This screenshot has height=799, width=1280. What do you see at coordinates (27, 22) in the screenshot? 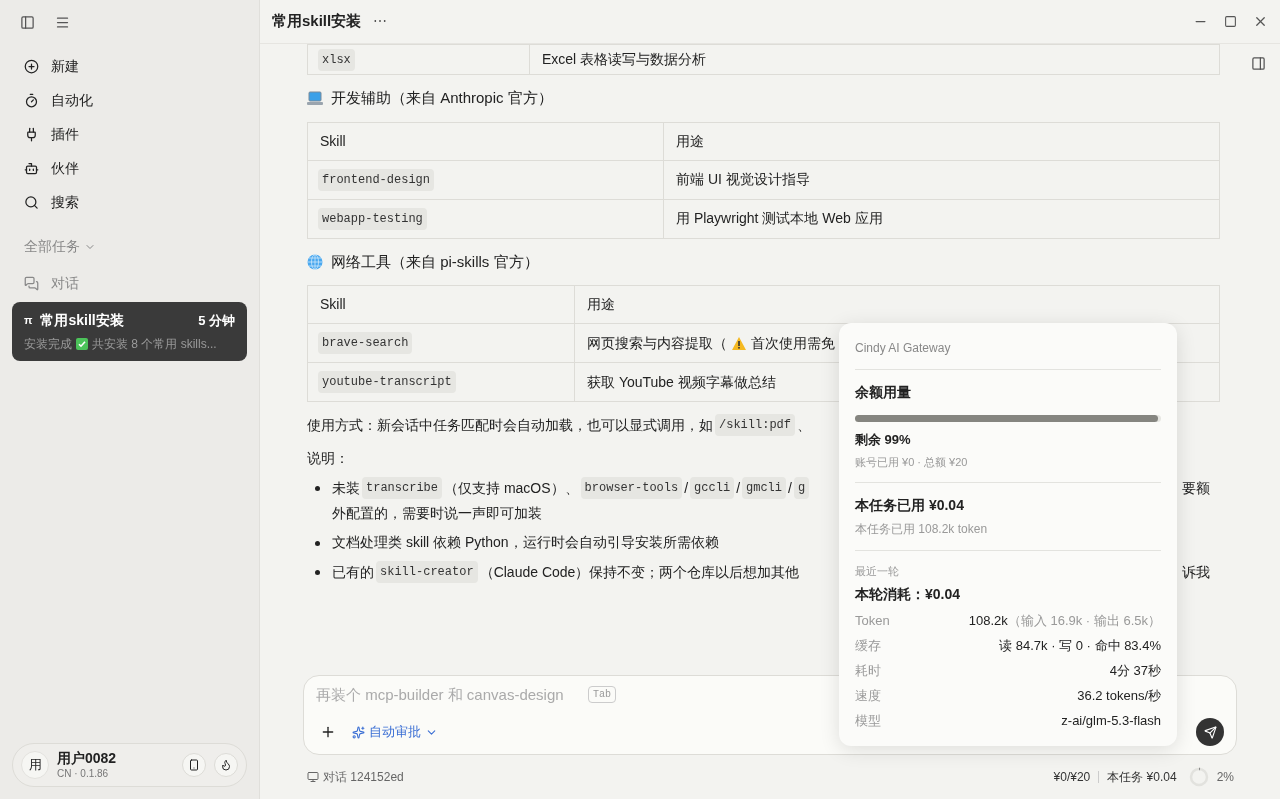
I see `sidebar-toggle-icon` at bounding box center [27, 22].